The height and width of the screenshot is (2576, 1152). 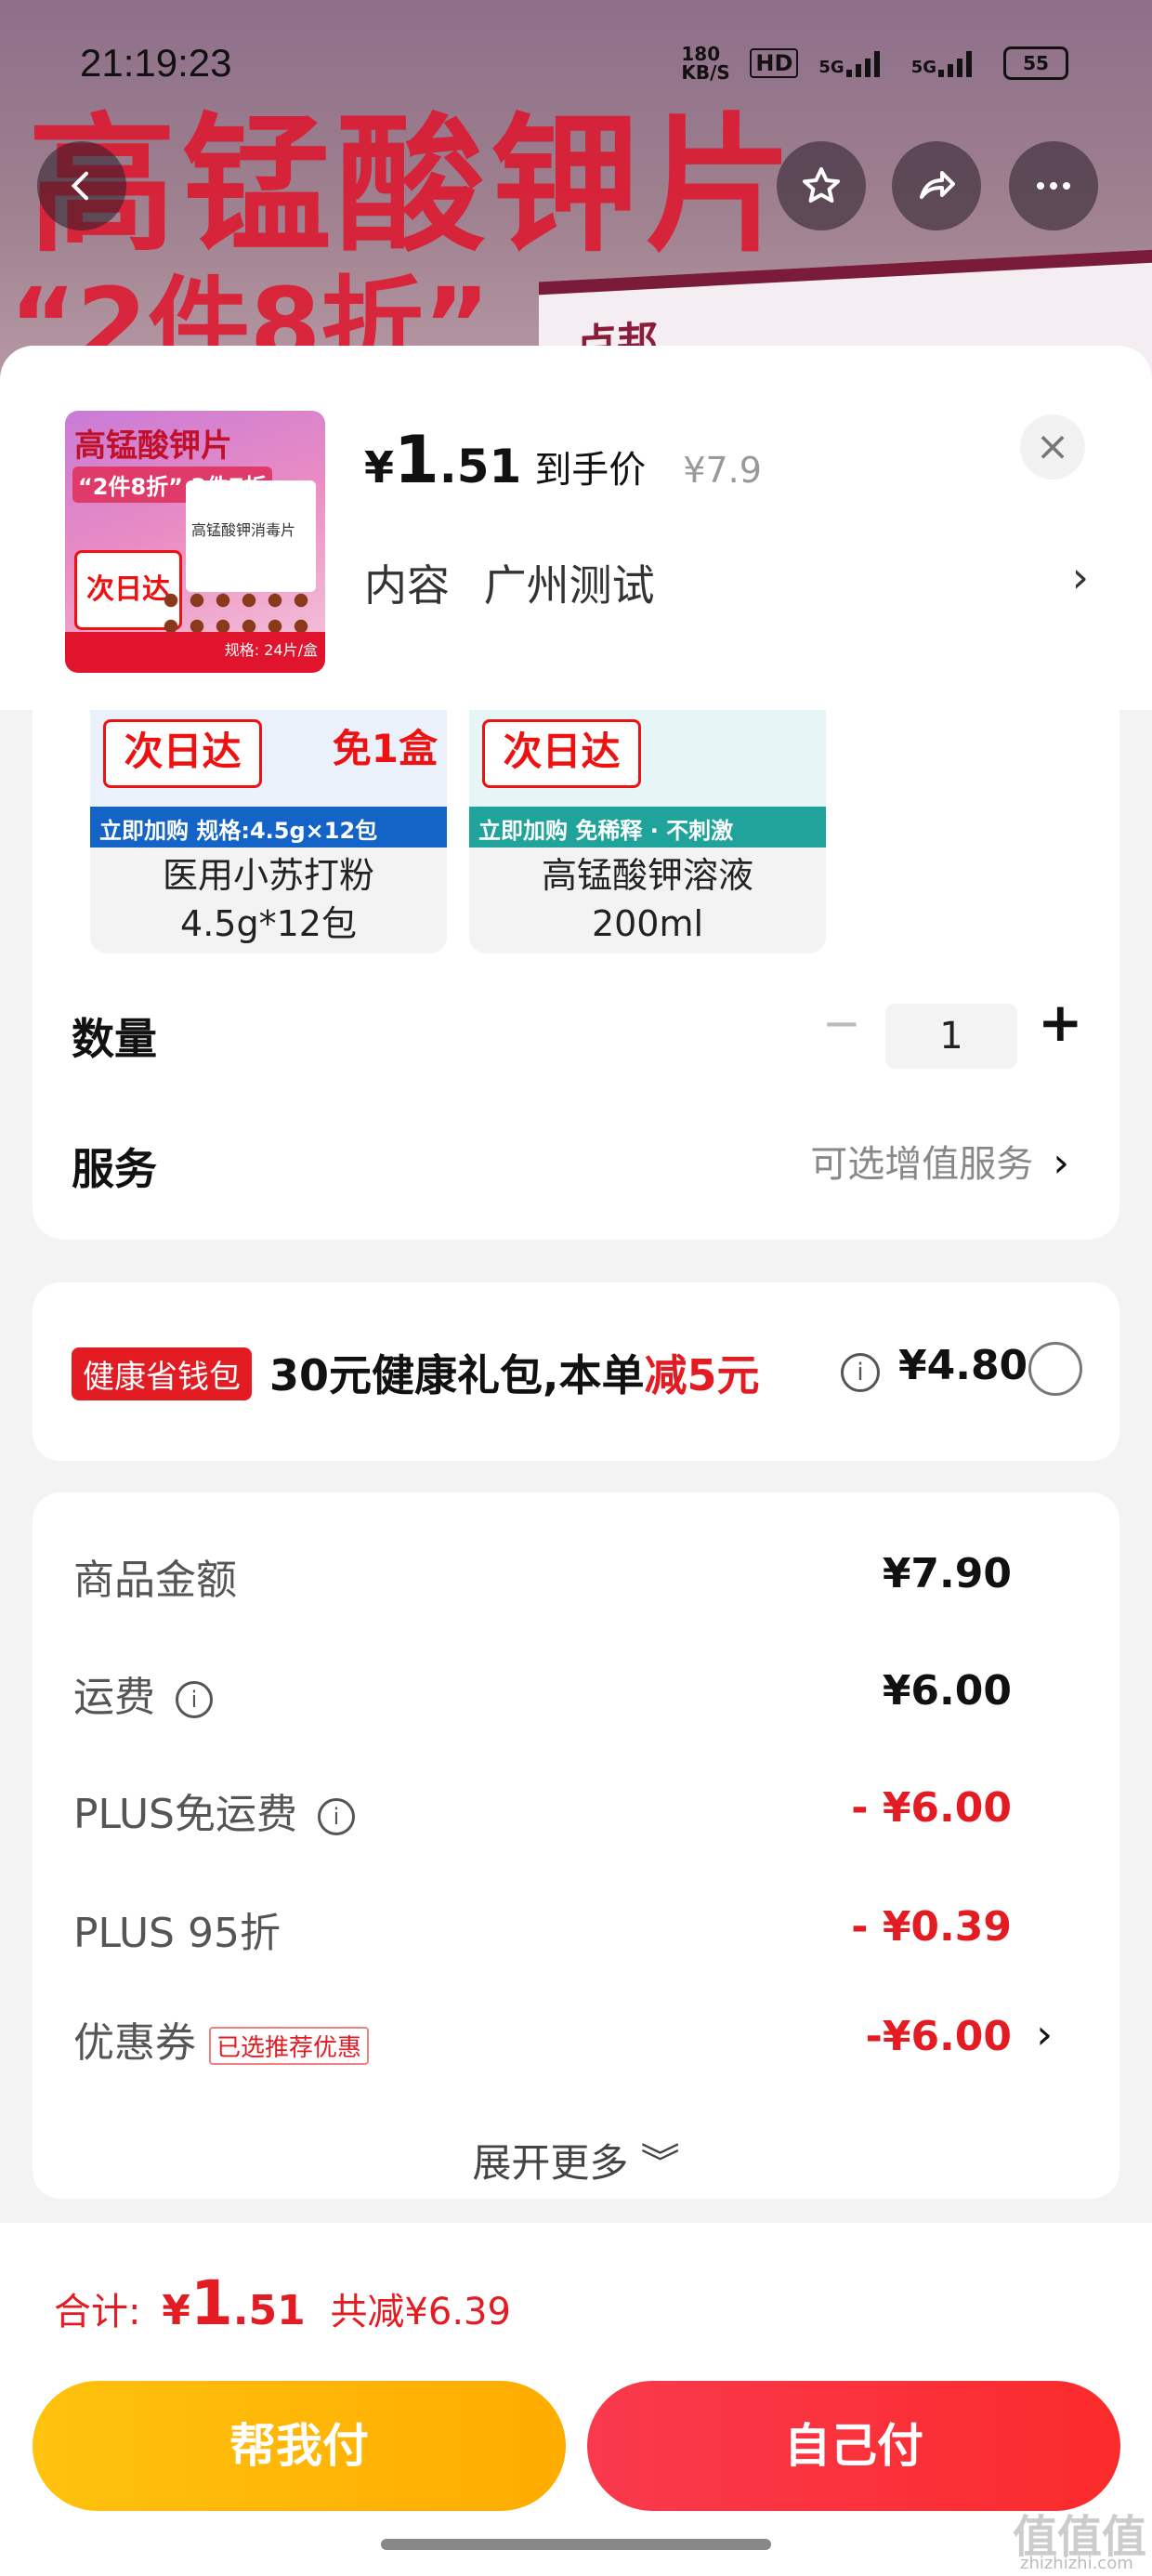 I want to click on product-thumbnail: 高锰酸钾片 “2件8折” 3件7折 高锰酸钾消毒片 次日达 规格: 24片/盒, so click(x=195, y=542).